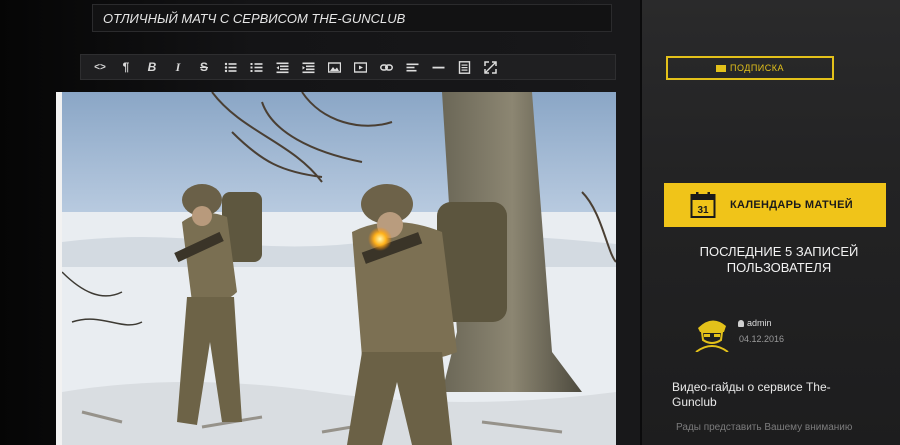 This screenshot has width=900, height=445. I want to click on subscribe-label: ПОДПИСКА, so click(757, 68).